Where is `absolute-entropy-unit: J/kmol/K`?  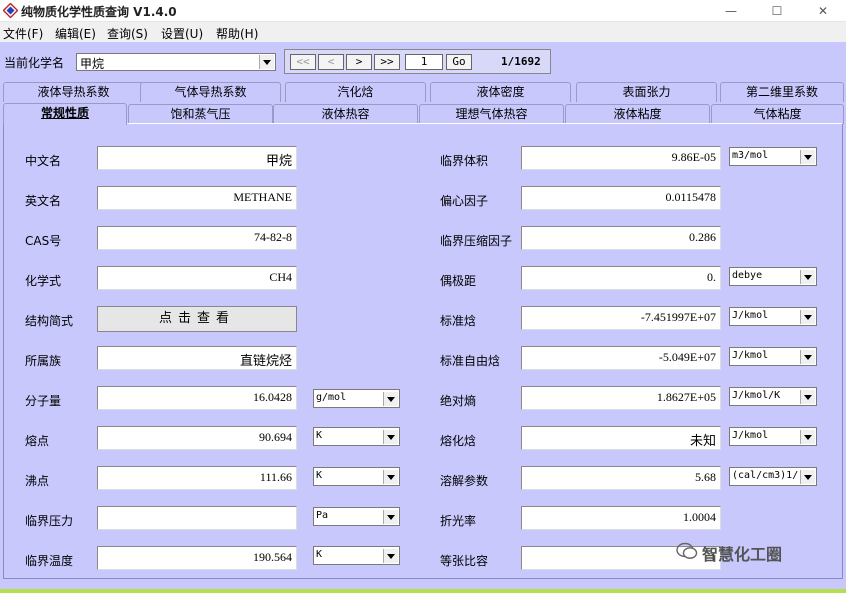
absolute-entropy-unit: J/kmol/K is located at coordinates (756, 395).